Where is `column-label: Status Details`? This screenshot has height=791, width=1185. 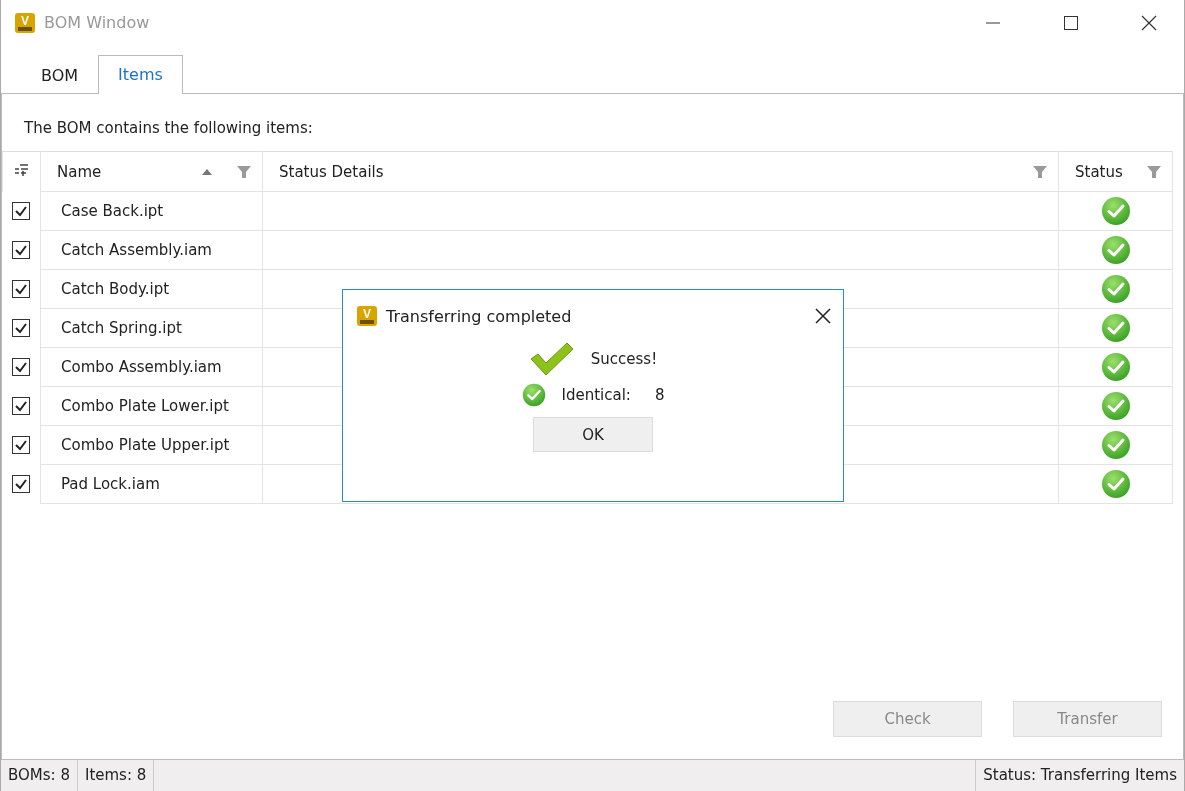 column-label: Status Details is located at coordinates (332, 171).